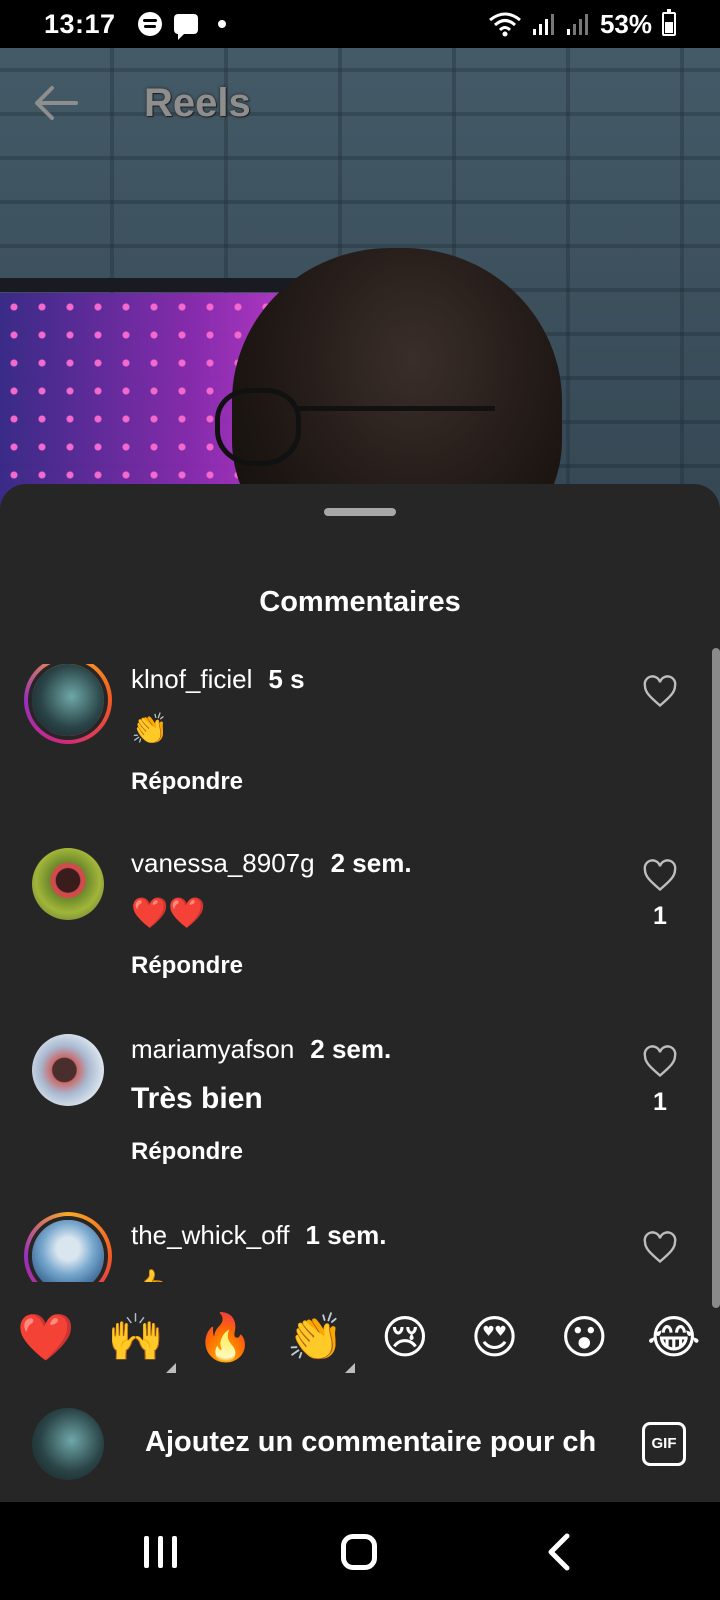 Image resolution: width=720 pixels, height=1600 pixels. Describe the element at coordinates (197, 102) in the screenshot. I see `page-title: Reels` at that location.